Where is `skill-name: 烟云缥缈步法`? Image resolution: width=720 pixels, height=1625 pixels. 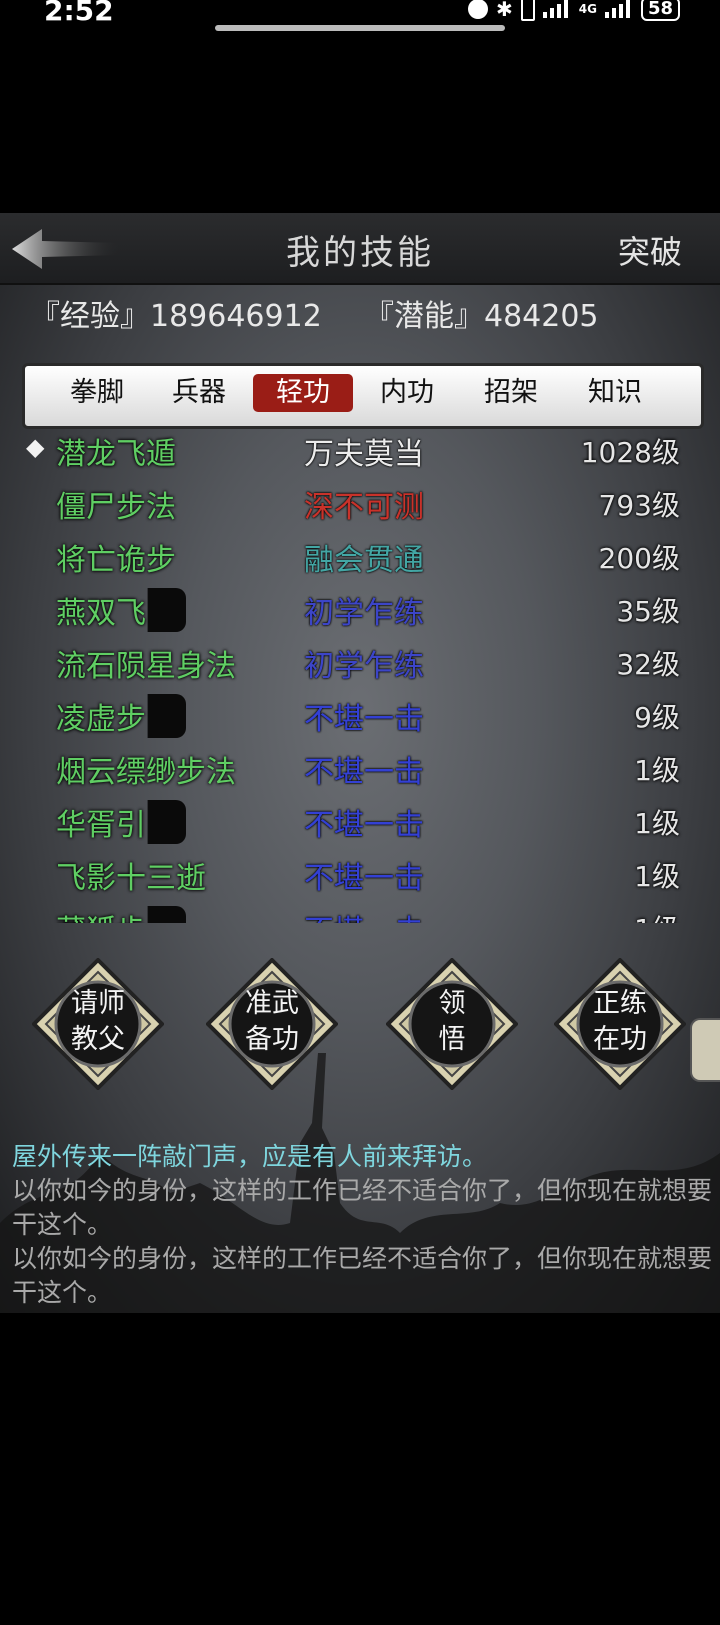
skill-name: 烟云缥缈步法 is located at coordinates (146, 772).